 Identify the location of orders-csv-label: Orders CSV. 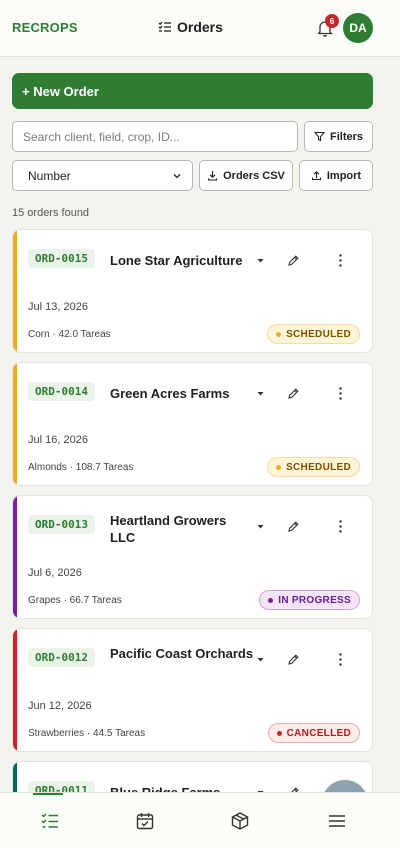
(254, 175).